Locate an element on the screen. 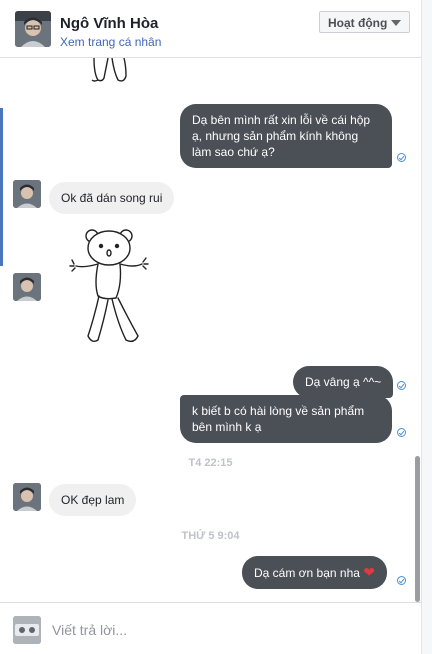 This screenshot has height=654, width=432. chevron-down-icon is located at coordinates (396, 23).